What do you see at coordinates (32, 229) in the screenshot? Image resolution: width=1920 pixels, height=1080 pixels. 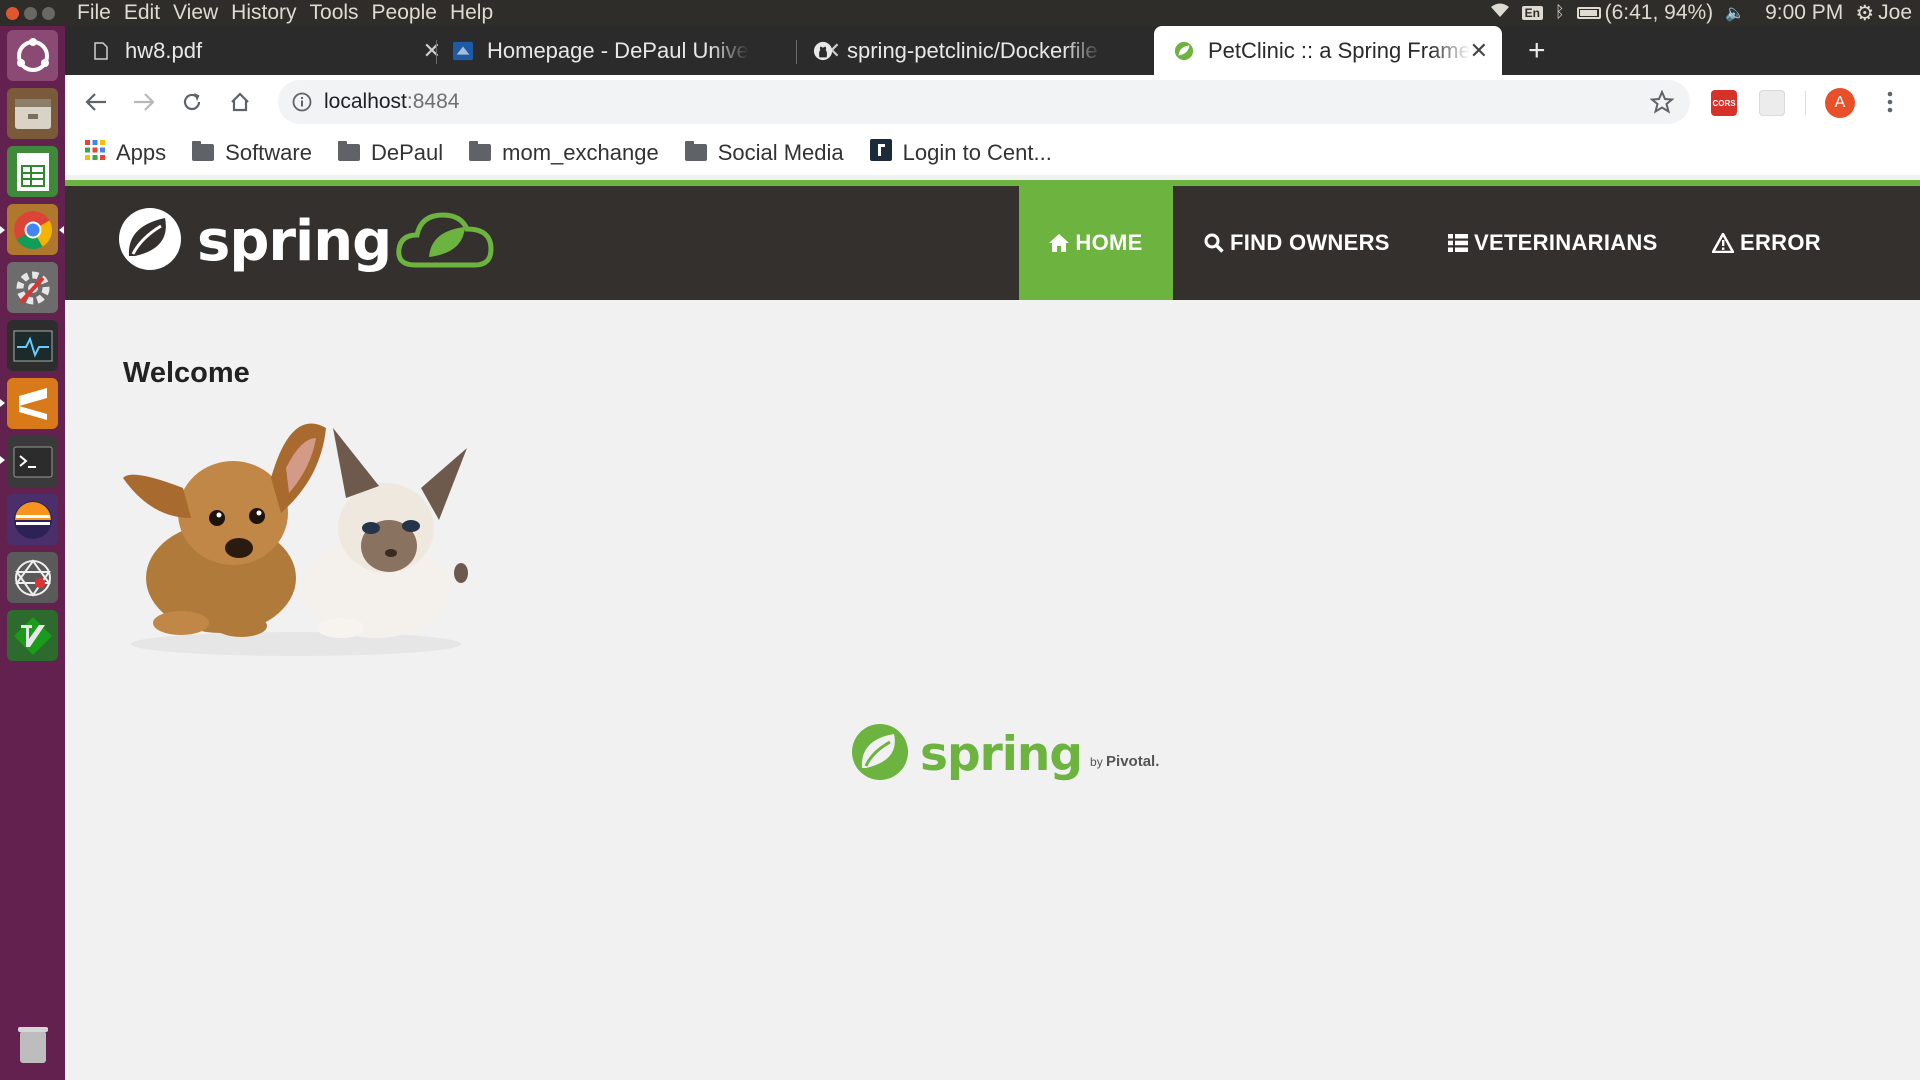 I see `chrome-icon` at bounding box center [32, 229].